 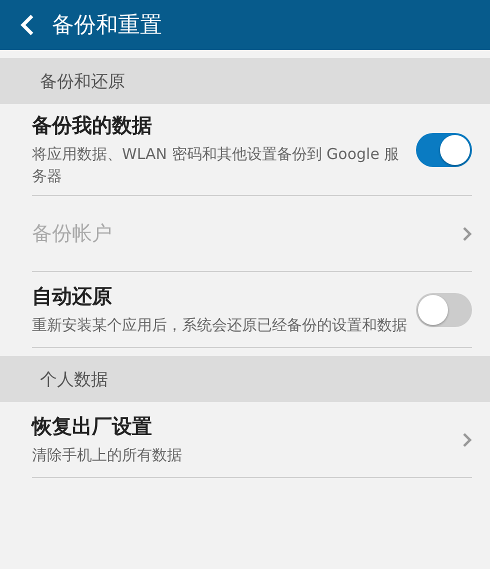 I want to click on settings-row: 自动还原 重新安装某个应用后，系统会还原已经备份的设置和数据, so click(x=252, y=310).